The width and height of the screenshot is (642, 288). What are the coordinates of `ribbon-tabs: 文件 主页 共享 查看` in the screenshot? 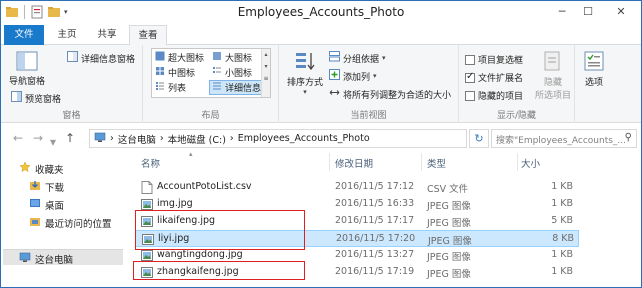 It's located at (321, 35).